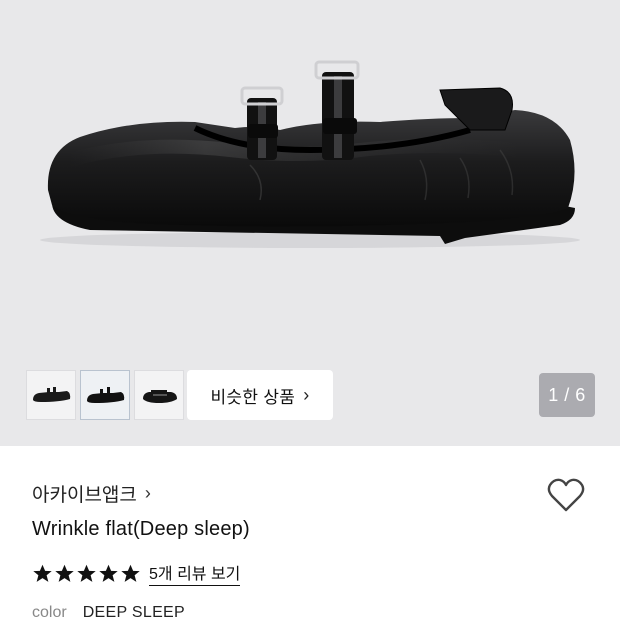  What do you see at coordinates (49, 612) in the screenshot?
I see `color-label: color` at bounding box center [49, 612].